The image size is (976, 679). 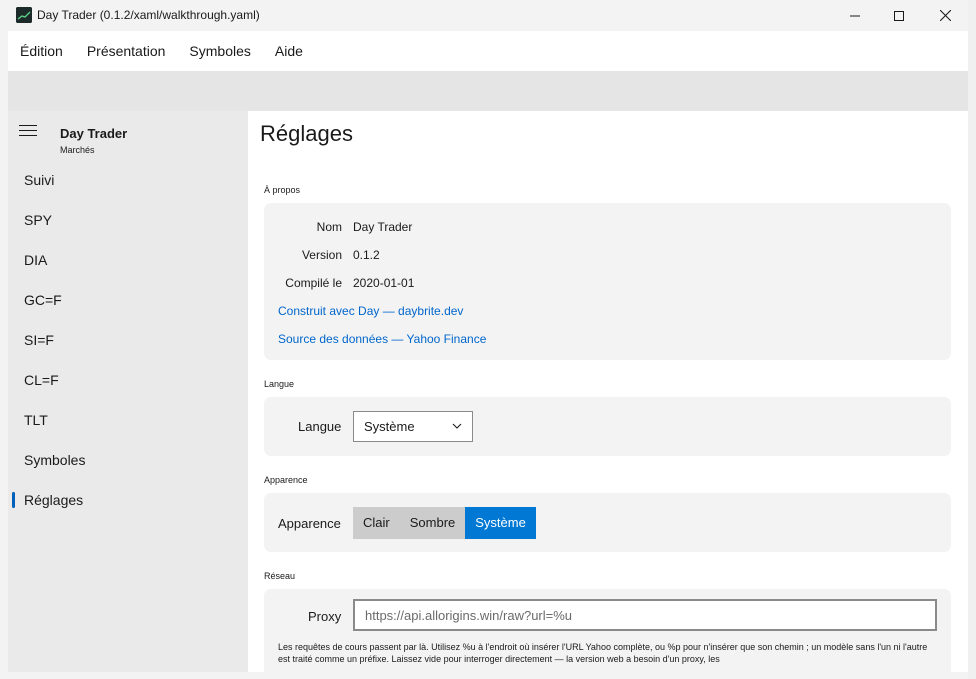 I want to click on window-border, so click(x=972, y=339).